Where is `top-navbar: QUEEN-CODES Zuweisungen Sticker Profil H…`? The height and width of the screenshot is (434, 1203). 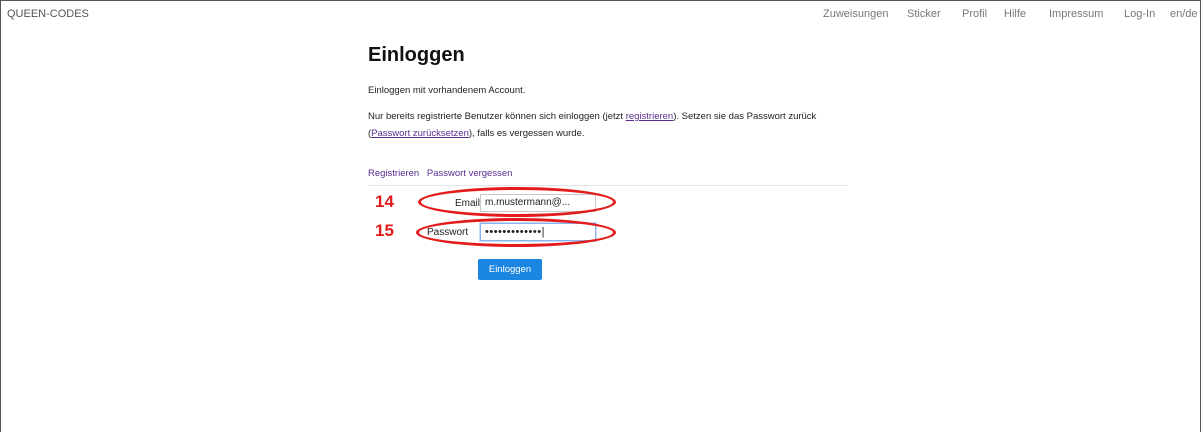 top-navbar: QUEEN-CODES Zuweisungen Sticker Profil H… is located at coordinates (601, 11).